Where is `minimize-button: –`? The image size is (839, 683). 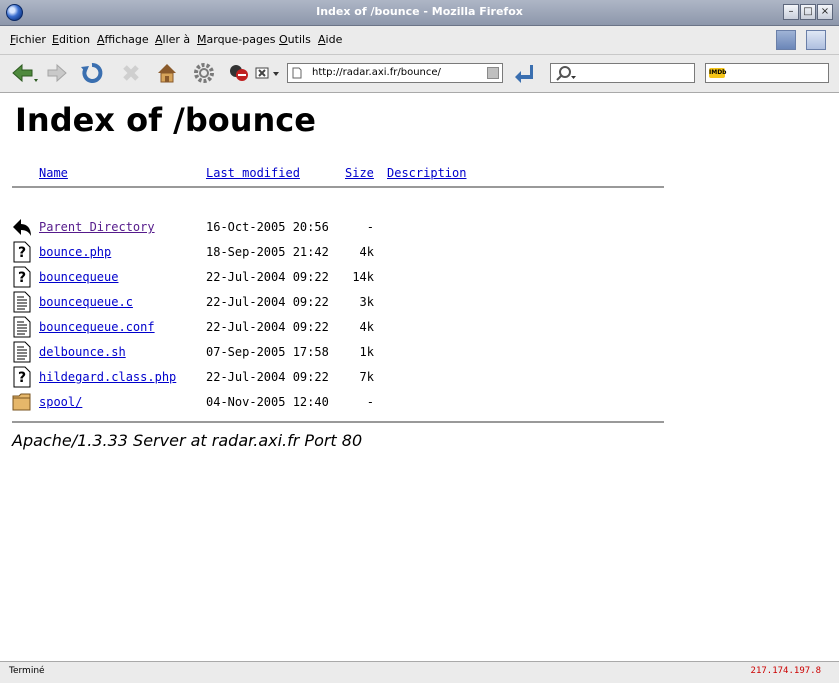 minimize-button: – is located at coordinates (791, 12).